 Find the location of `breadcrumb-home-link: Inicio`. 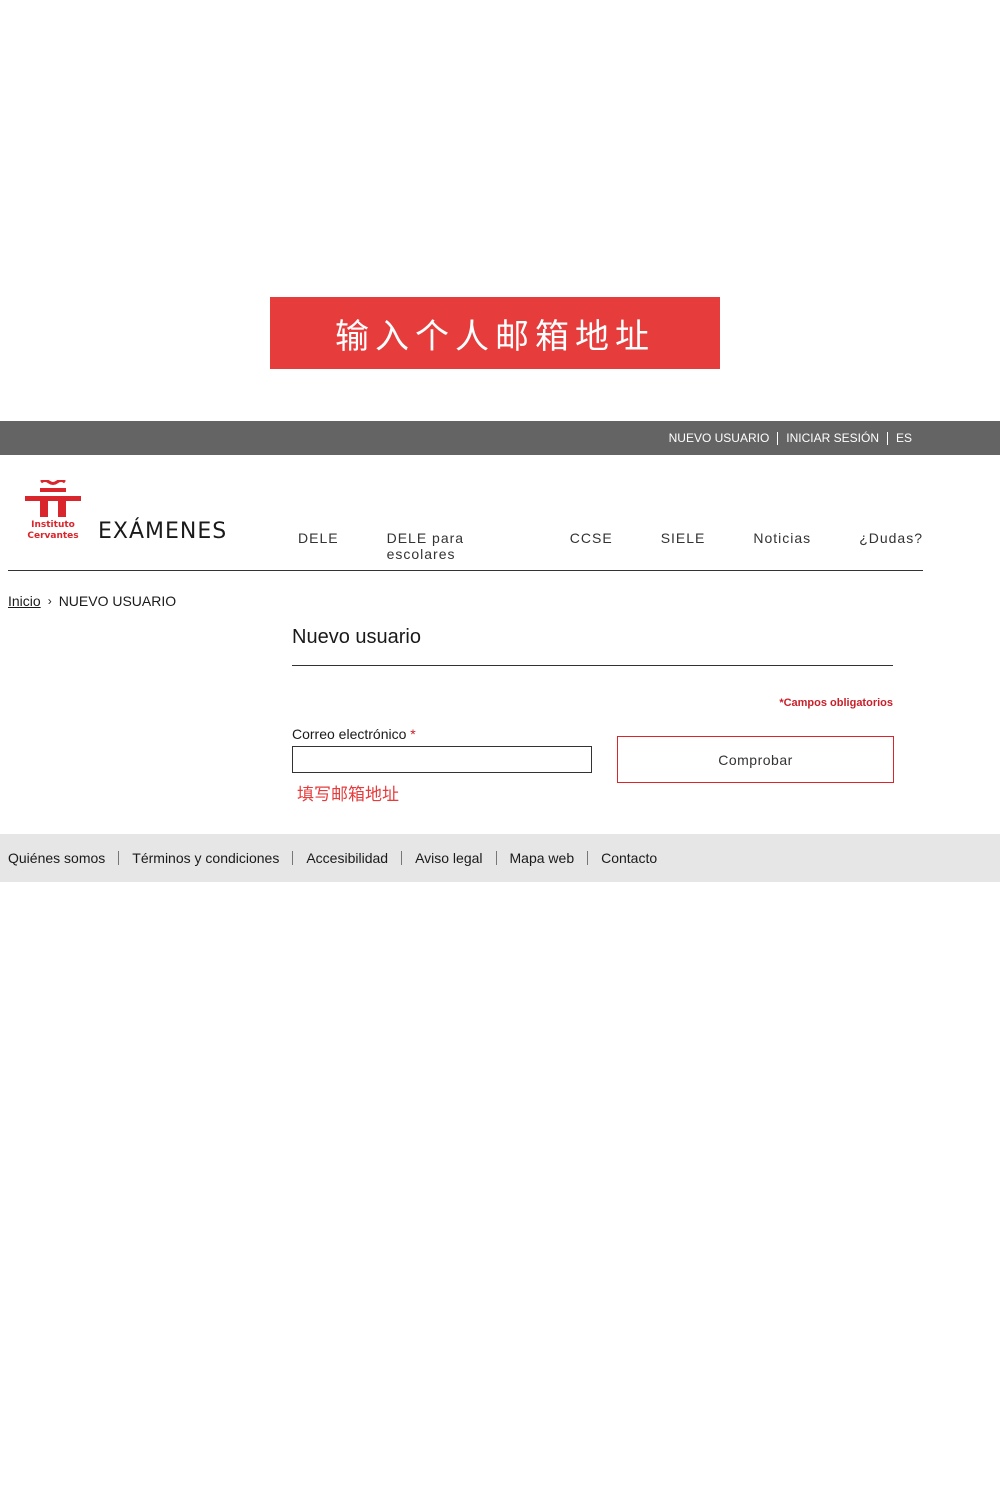

breadcrumb-home-link: Inicio is located at coordinates (24, 601).